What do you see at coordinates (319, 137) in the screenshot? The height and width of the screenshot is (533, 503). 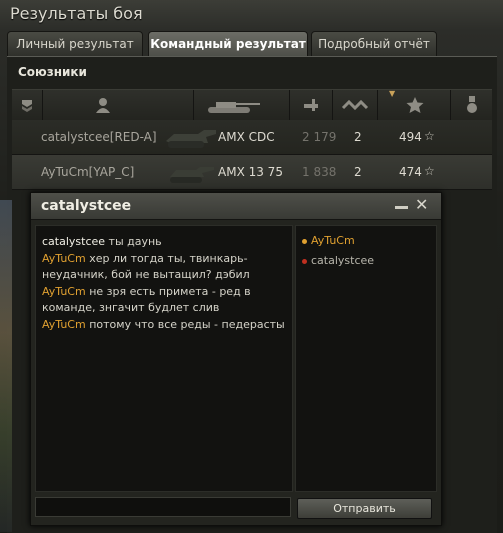 I see `damage-value: 2 179` at bounding box center [319, 137].